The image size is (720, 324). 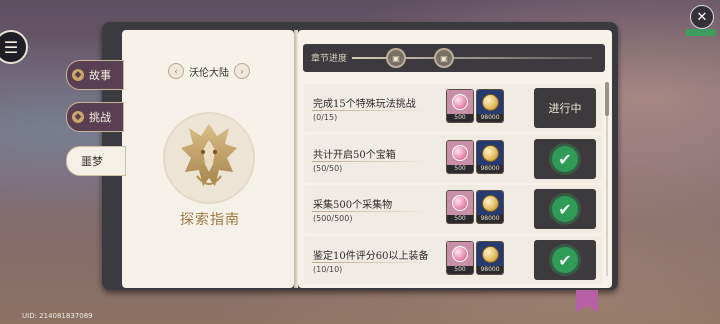 I want to click on tab-nightmare: 噩梦, so click(x=96, y=161).